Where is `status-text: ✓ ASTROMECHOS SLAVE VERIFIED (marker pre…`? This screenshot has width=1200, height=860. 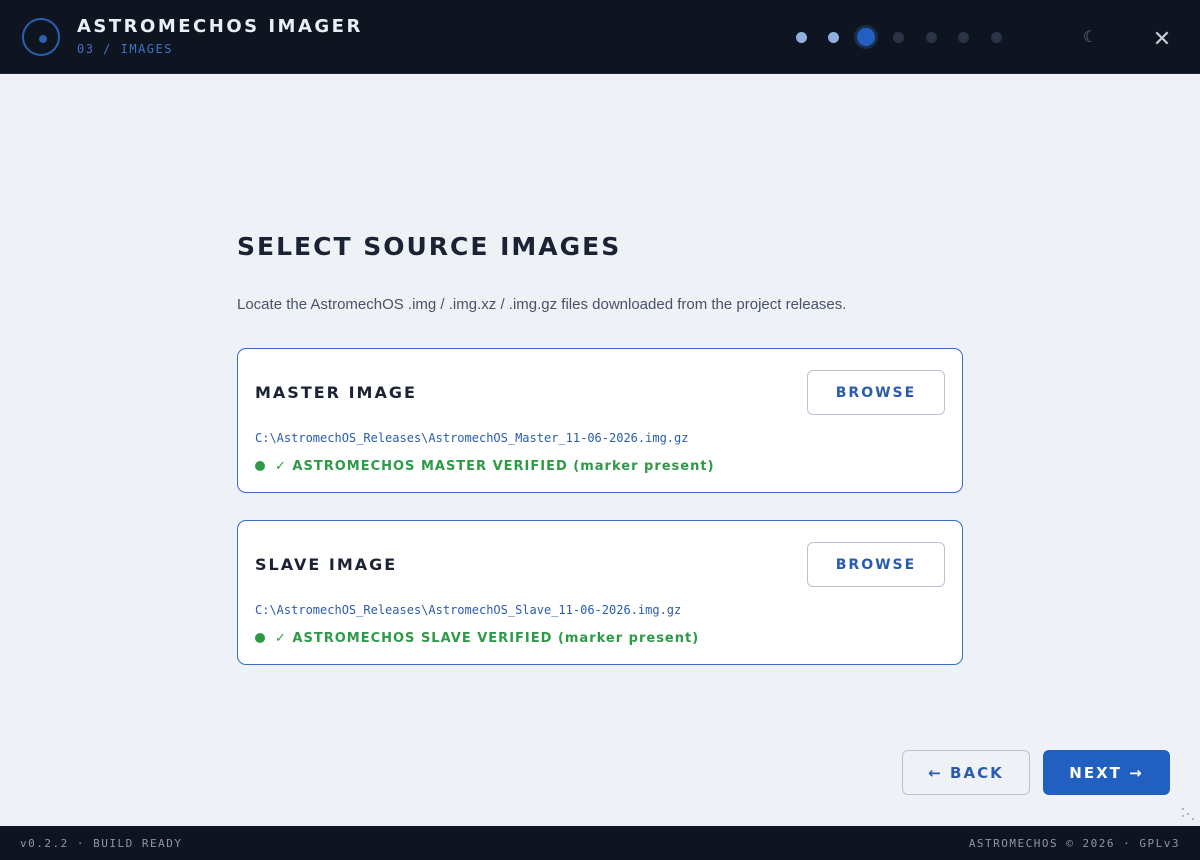
status-text: ✓ ASTROMECHOS SLAVE VERIFIED (marker pre… is located at coordinates (487, 638).